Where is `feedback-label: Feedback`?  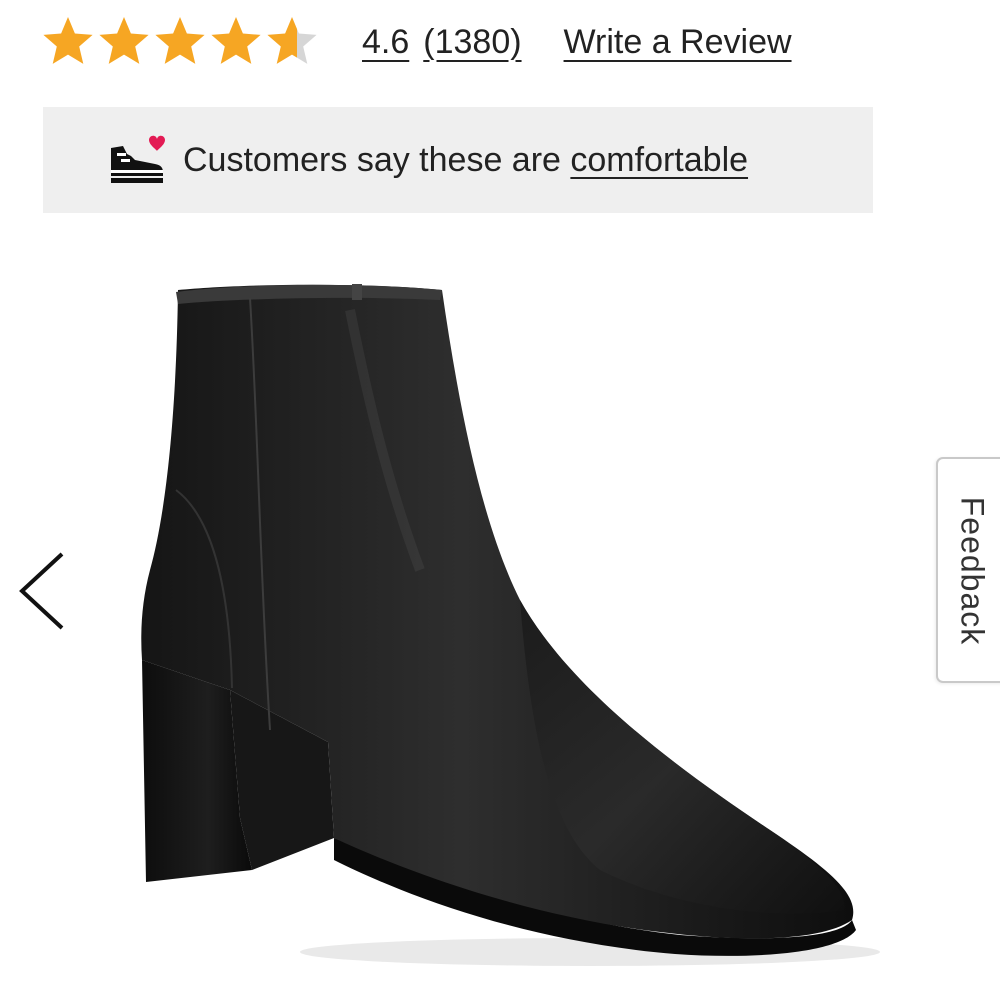
feedback-label: Feedback is located at coordinates (972, 571).